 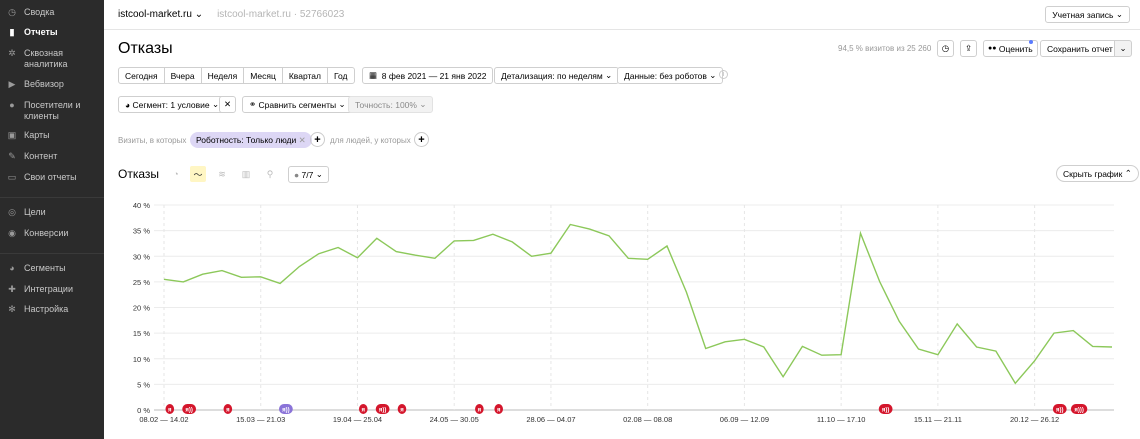 What do you see at coordinates (12, 105) in the screenshot?
I see `person-icon: ●` at bounding box center [12, 105].